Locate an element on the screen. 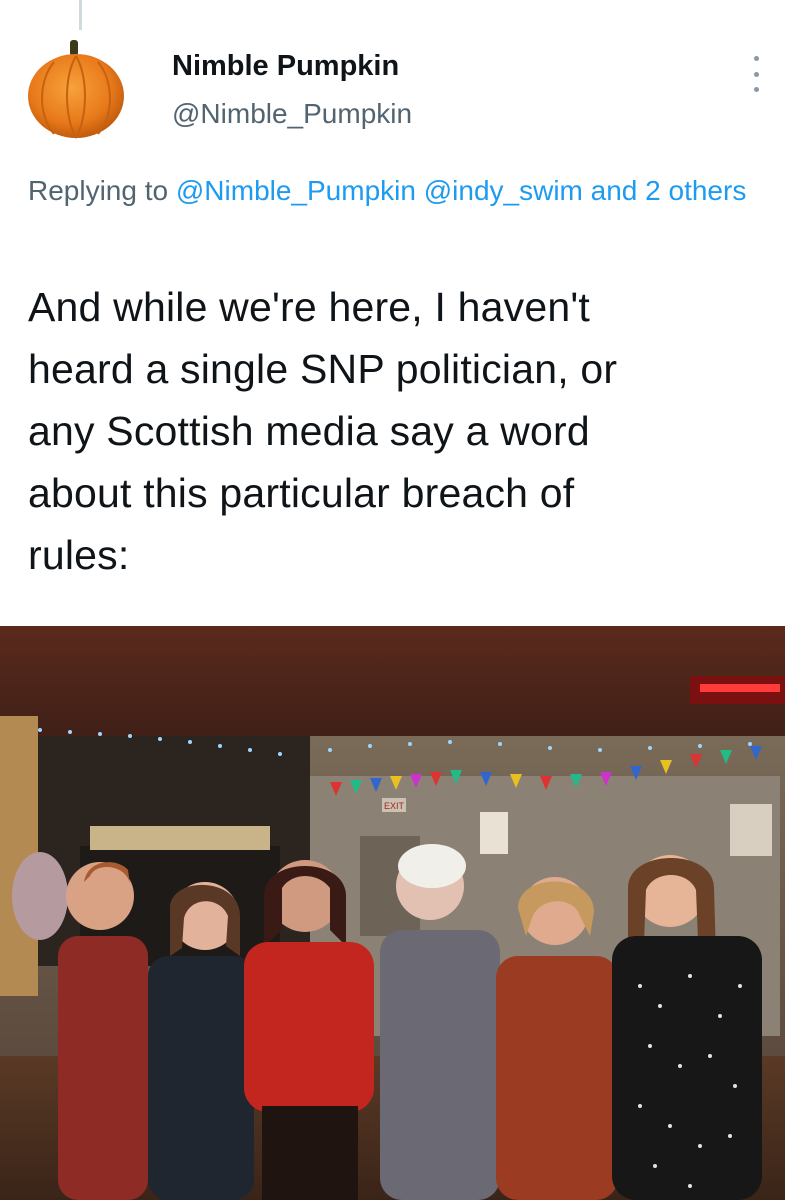  more-dots-icon is located at coordinates (756, 74).